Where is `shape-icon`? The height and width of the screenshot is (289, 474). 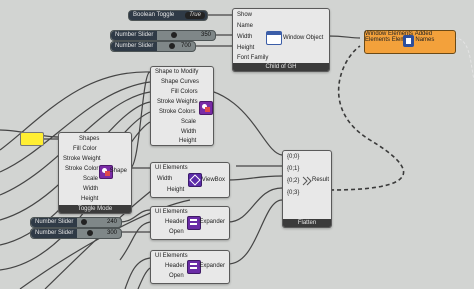 shape-icon is located at coordinates (206, 108).